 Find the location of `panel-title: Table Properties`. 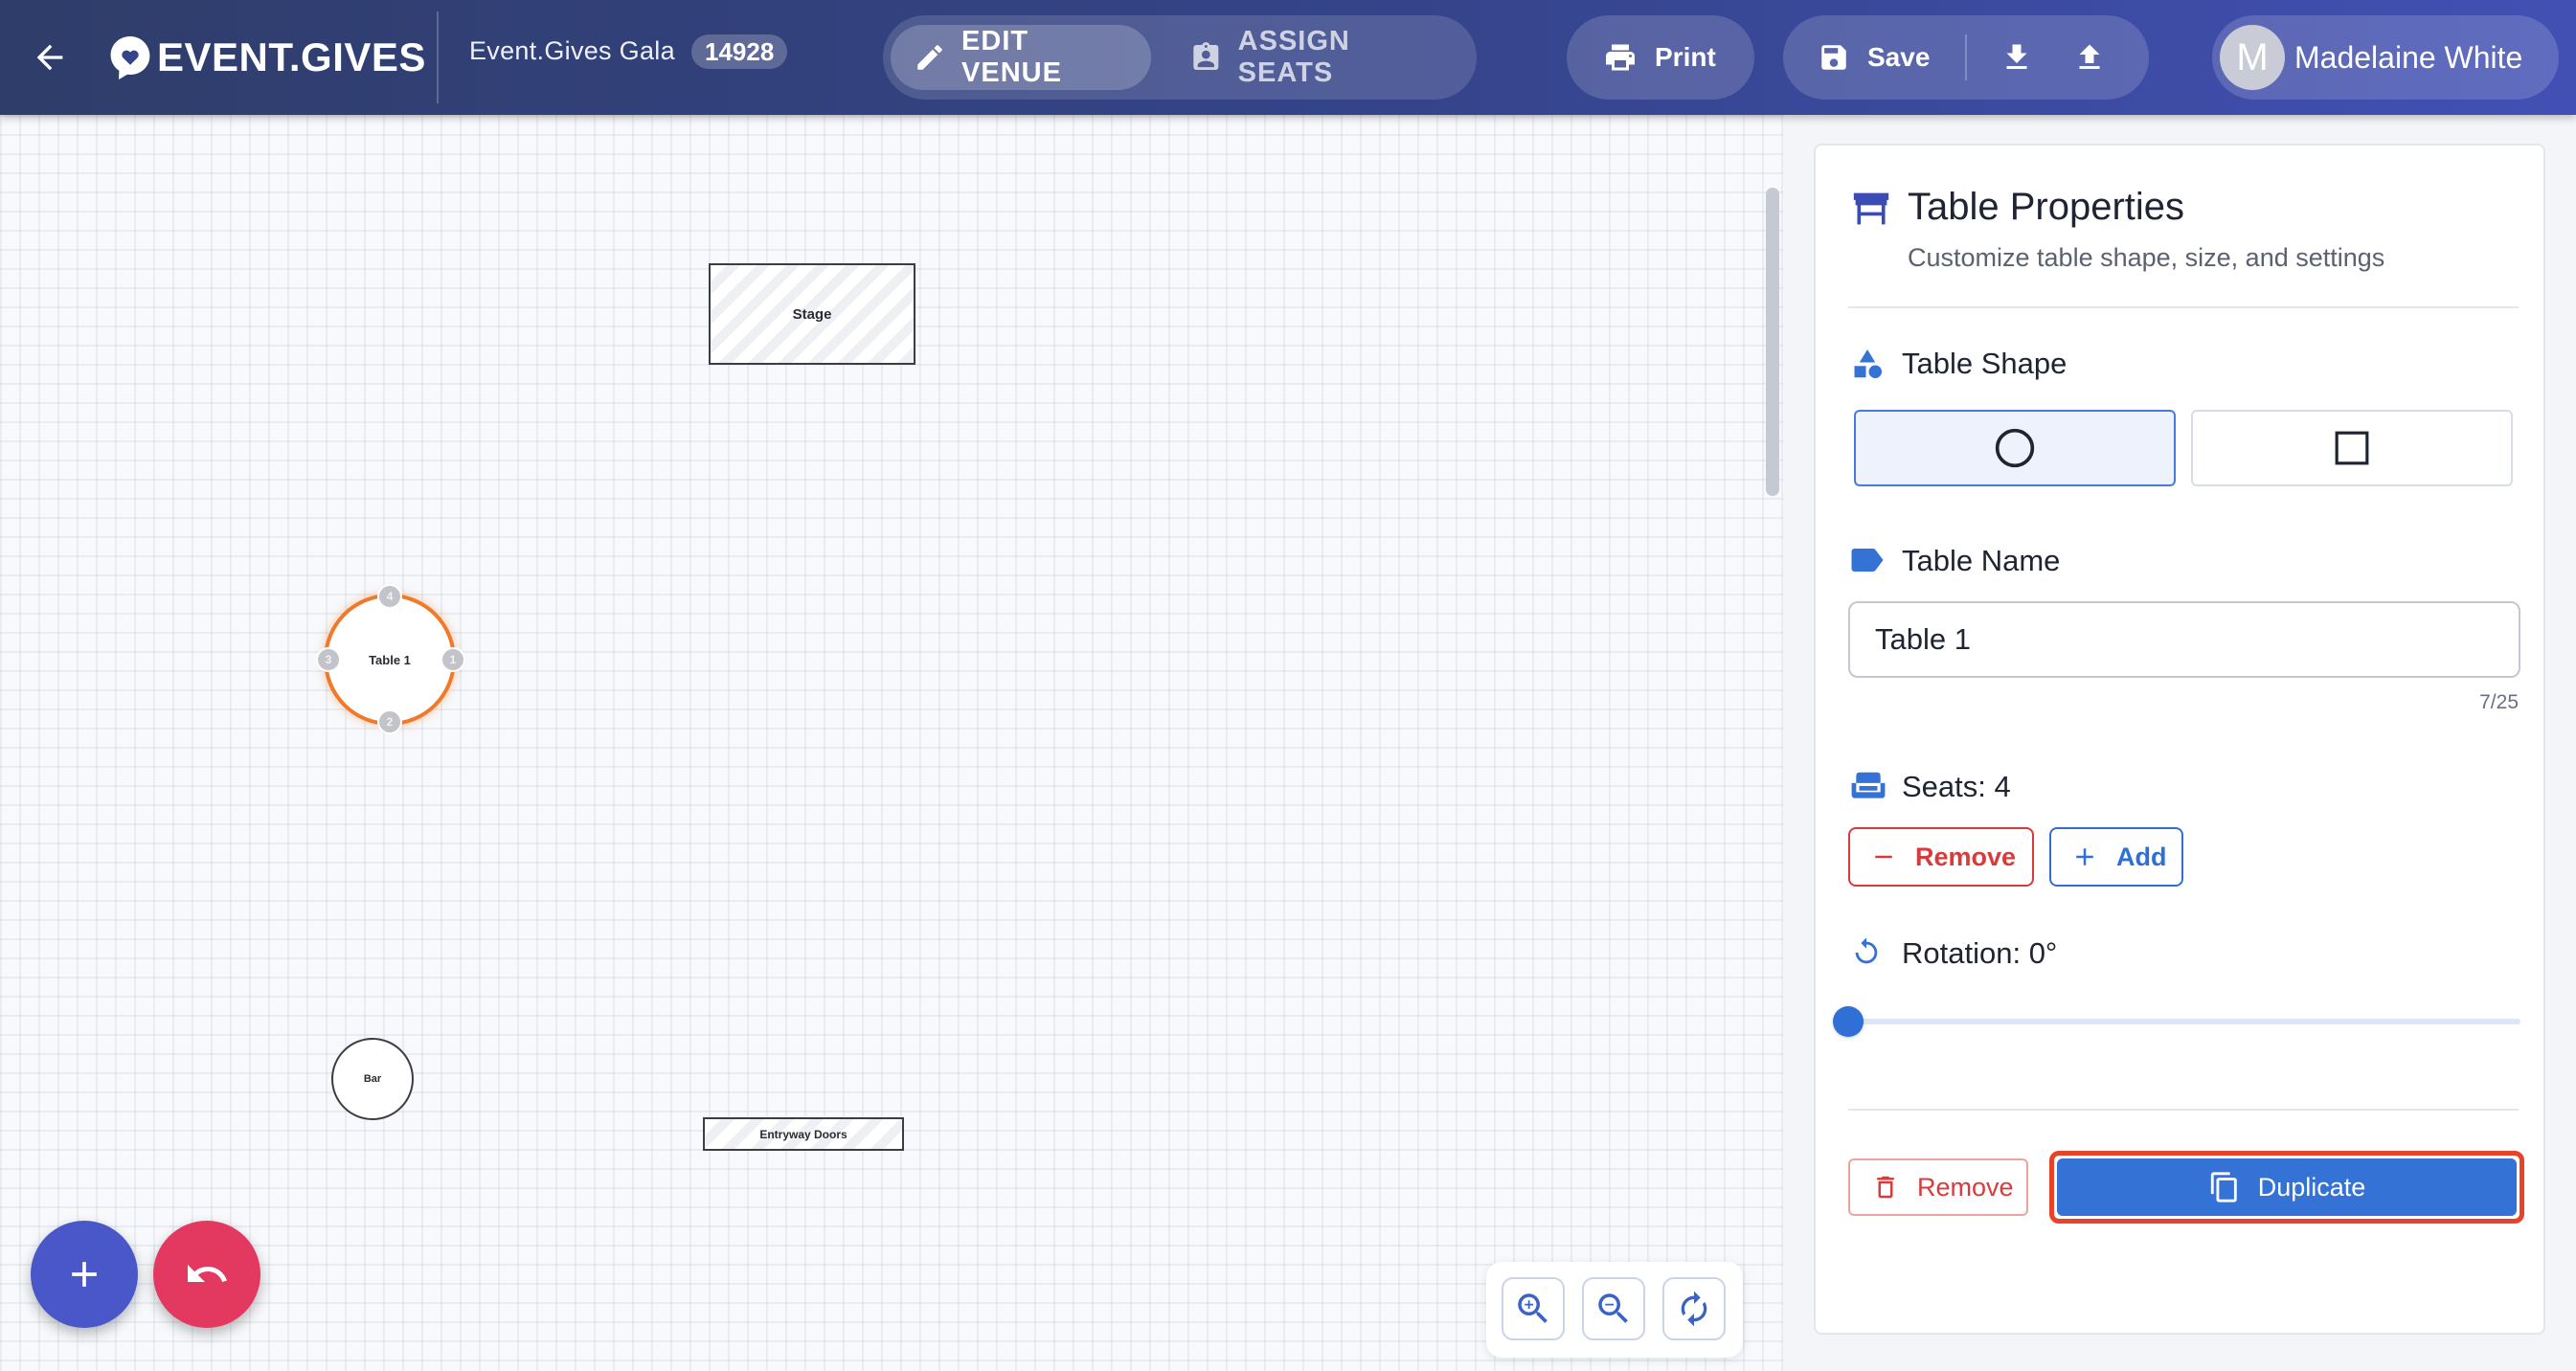

panel-title: Table Properties is located at coordinates (2046, 207).